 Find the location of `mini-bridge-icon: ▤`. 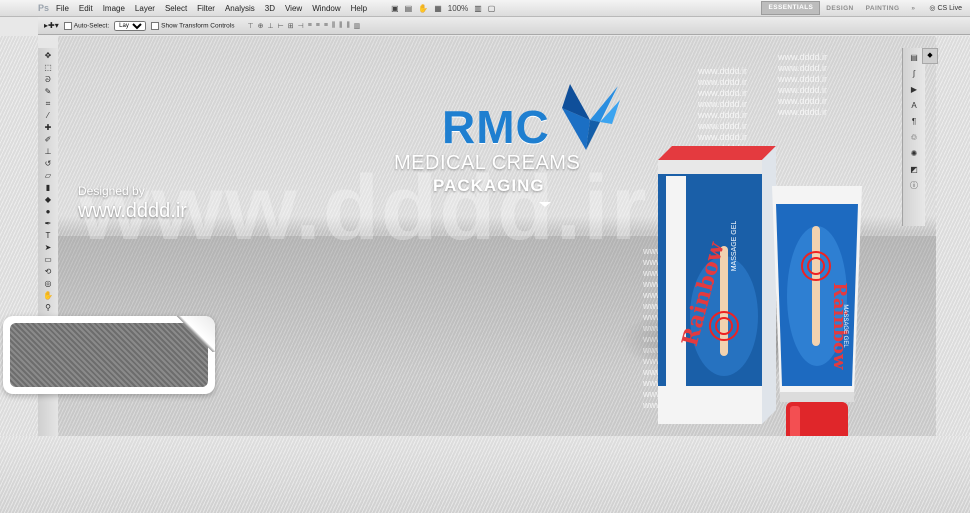

mini-bridge-icon: ▤ is located at coordinates (409, 8).